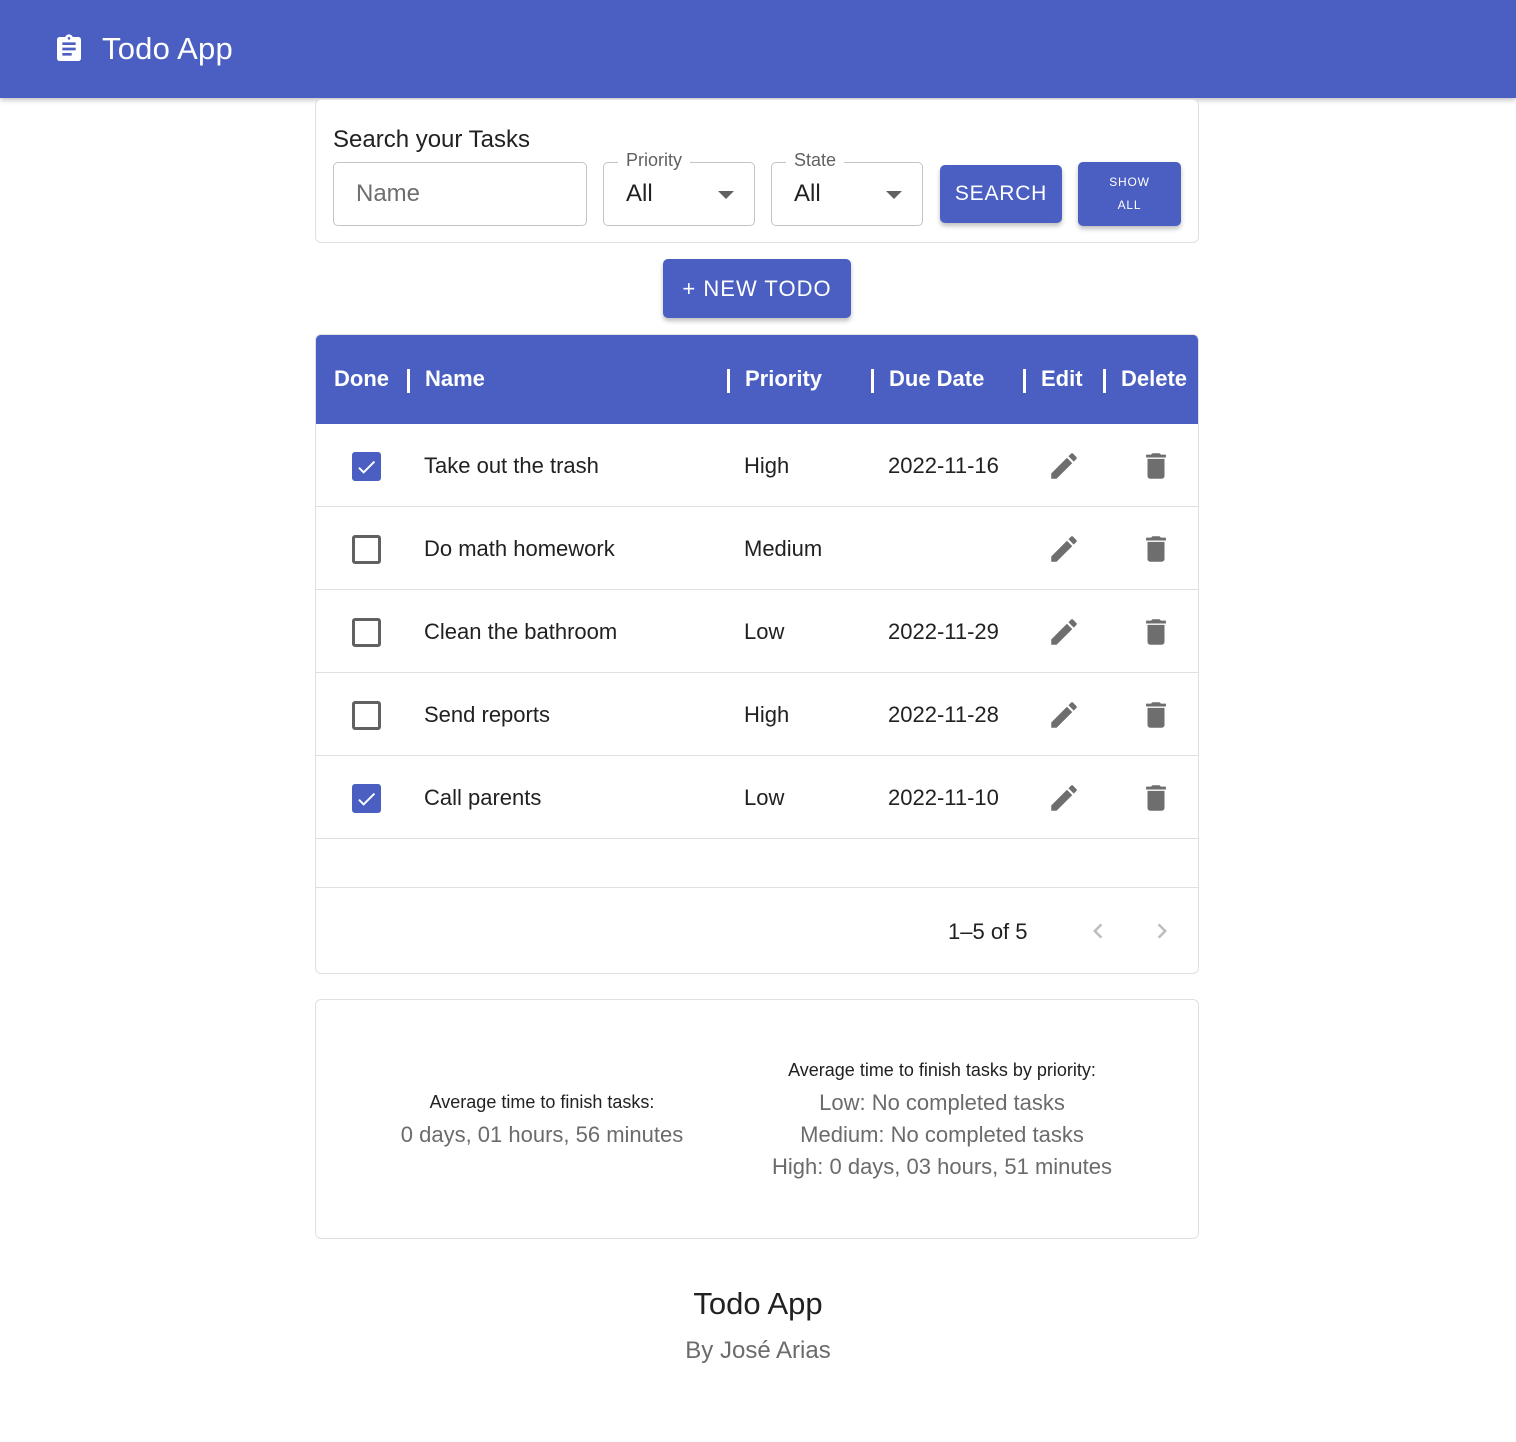 The height and width of the screenshot is (1442, 1516). I want to click on show-all-label-line2: ALL, so click(1129, 205).